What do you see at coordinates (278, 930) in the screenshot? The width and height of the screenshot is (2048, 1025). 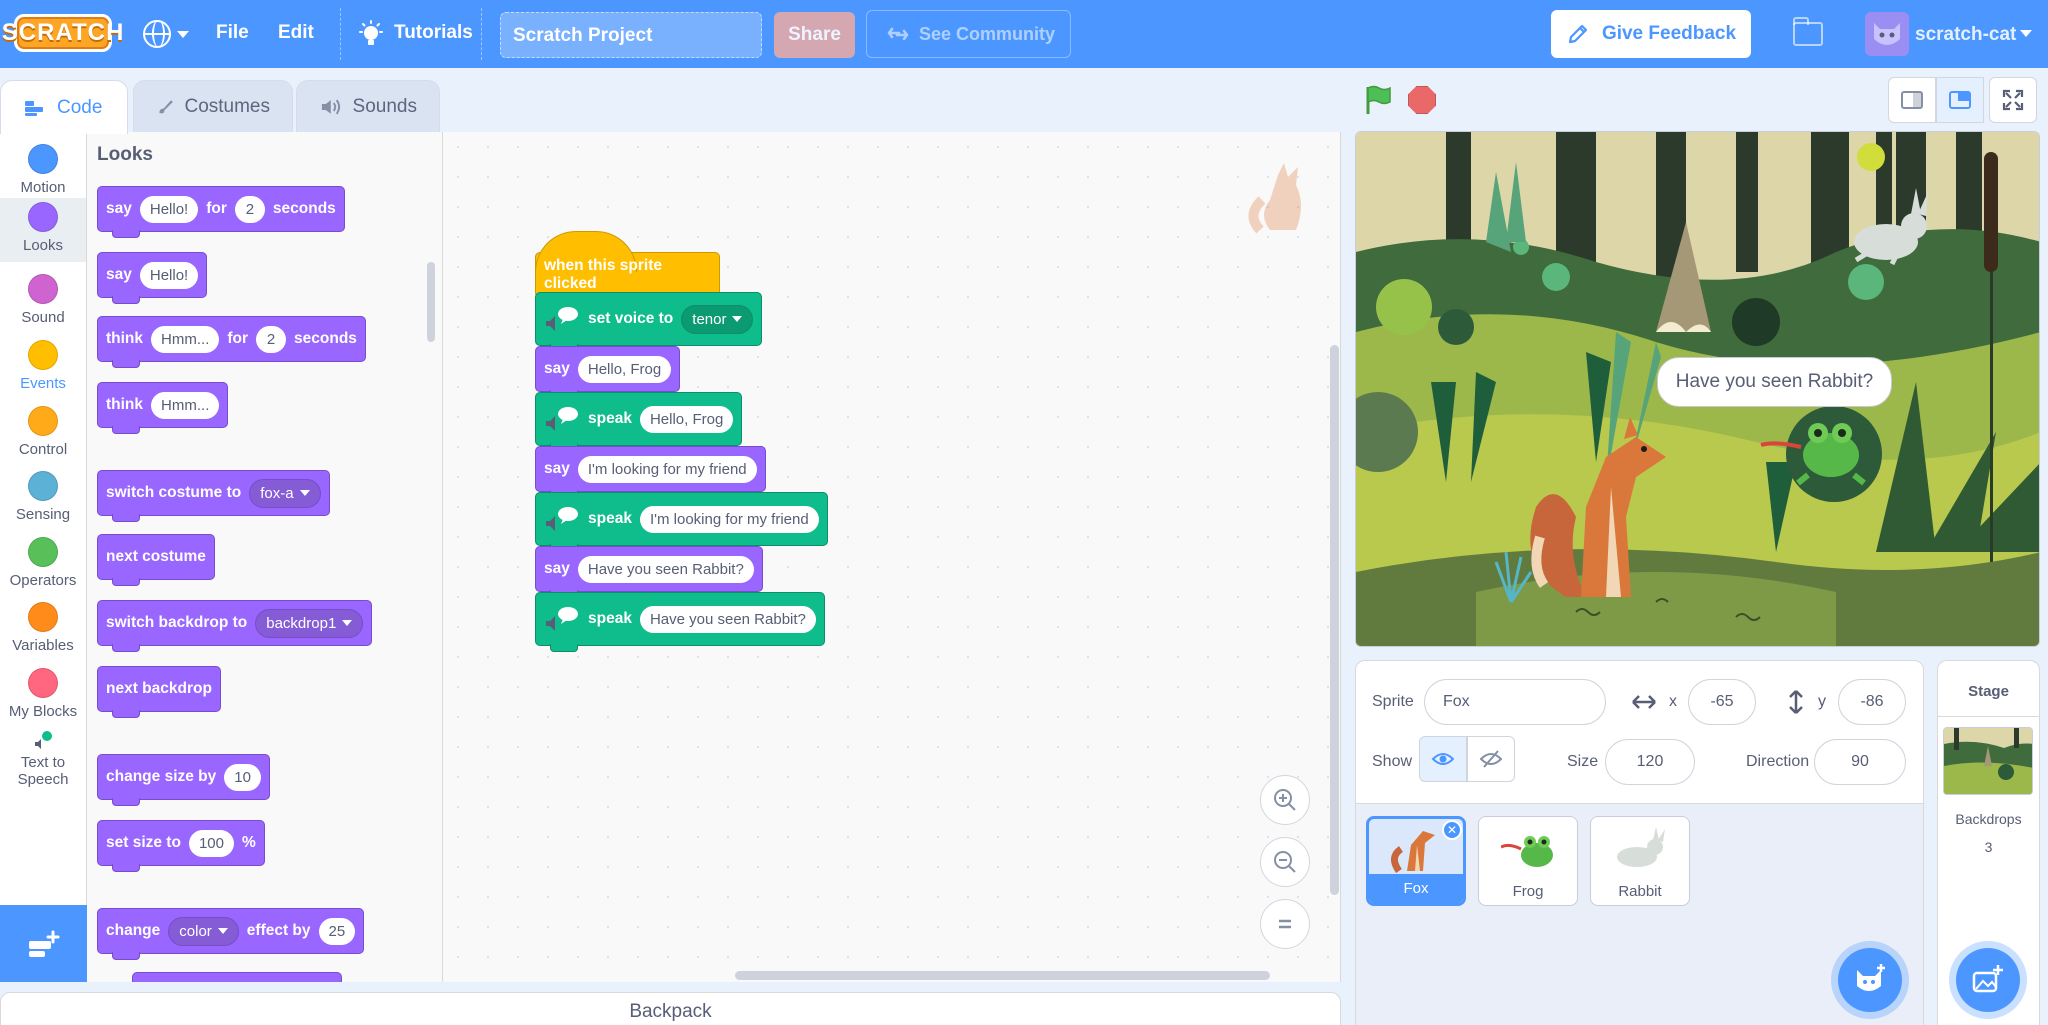 I see `block-text: effect by` at bounding box center [278, 930].